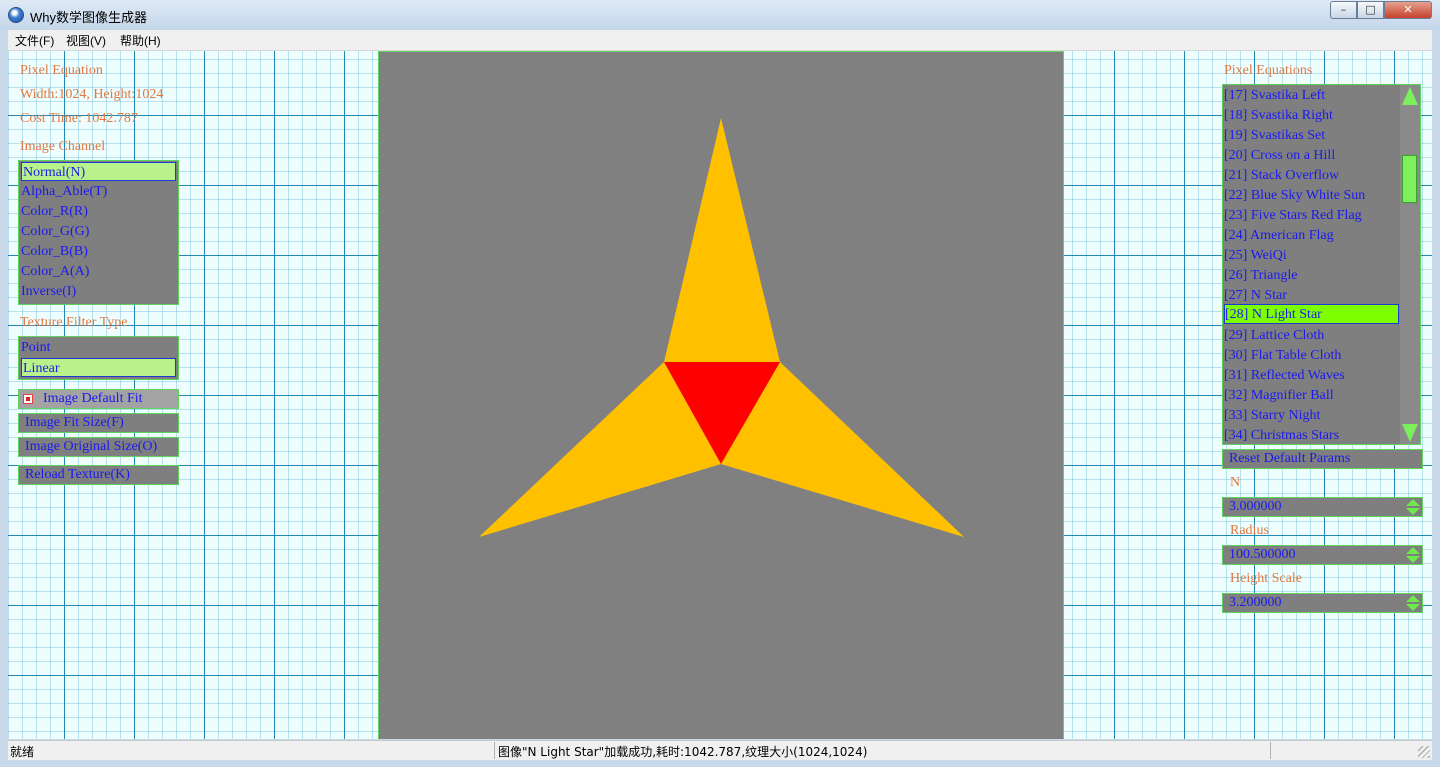  What do you see at coordinates (48, 291) in the screenshot?
I see `channel-inverse: Inverse(I)` at bounding box center [48, 291].